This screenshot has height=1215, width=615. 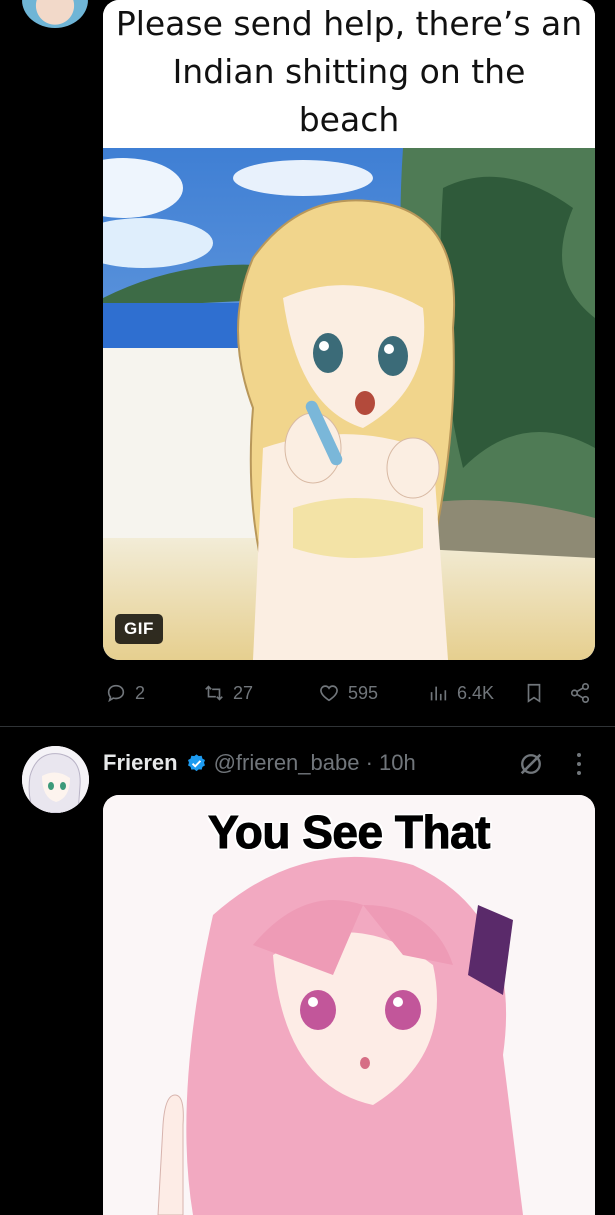 What do you see at coordinates (243, 692) in the screenshot?
I see `repost-count: 27` at bounding box center [243, 692].